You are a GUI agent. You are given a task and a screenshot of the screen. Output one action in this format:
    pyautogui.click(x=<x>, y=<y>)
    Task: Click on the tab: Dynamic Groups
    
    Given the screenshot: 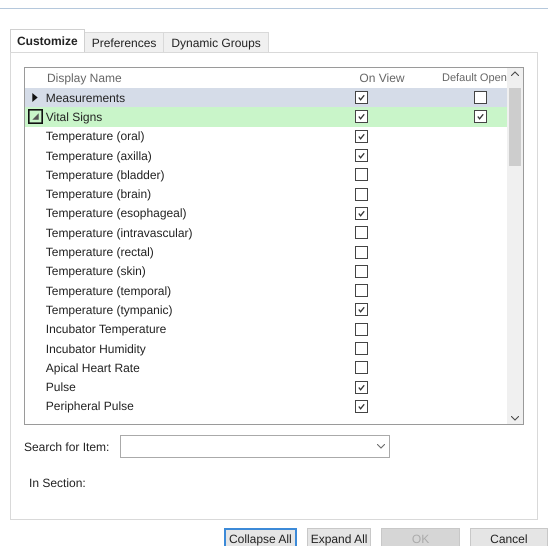 What is the action you would take?
    pyautogui.click(x=216, y=42)
    